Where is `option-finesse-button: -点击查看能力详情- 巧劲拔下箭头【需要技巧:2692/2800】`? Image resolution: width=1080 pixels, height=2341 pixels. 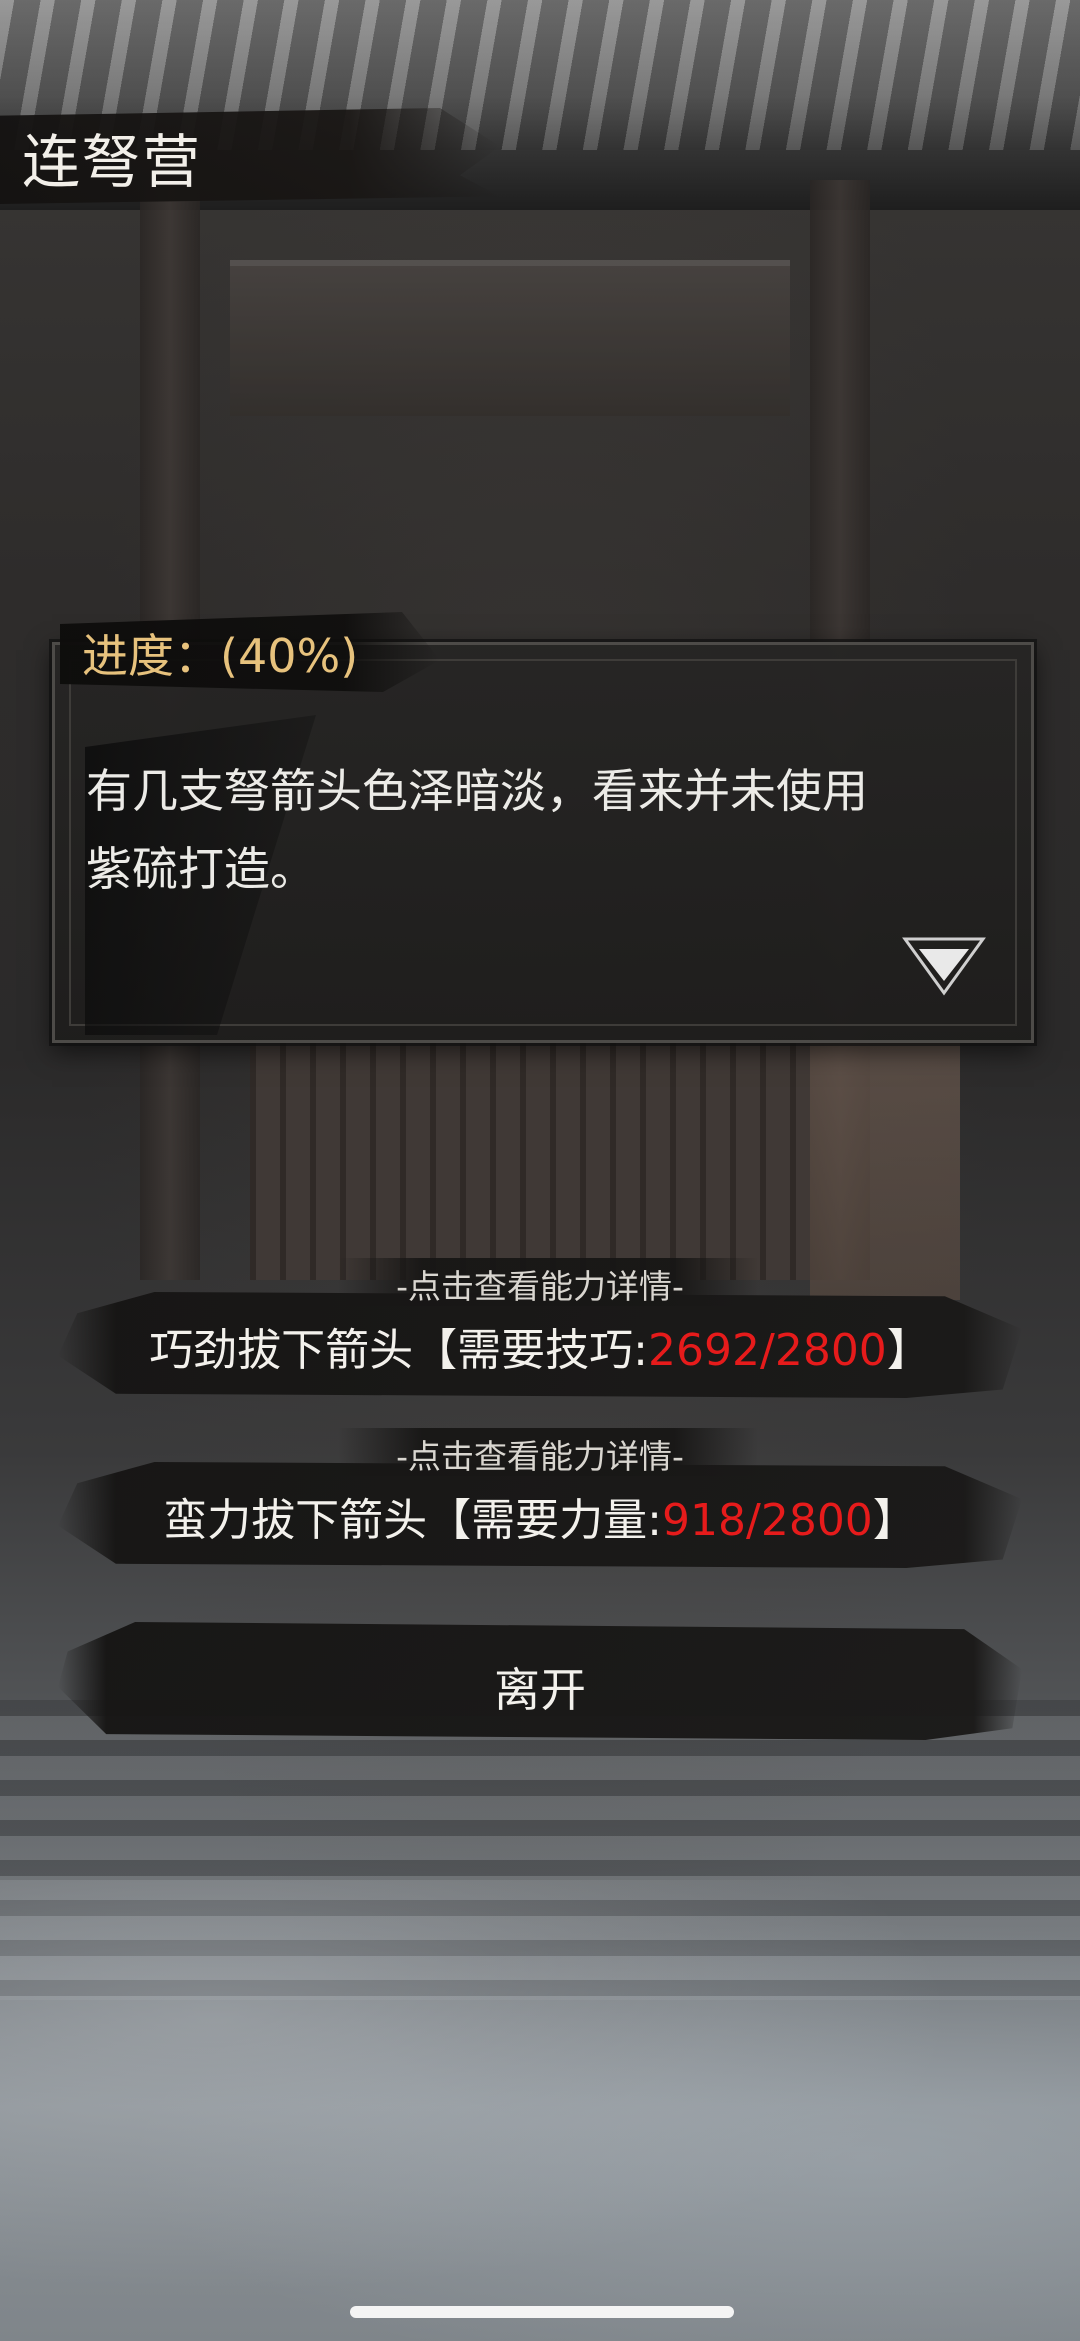
option-finesse-button: -点击查看能力详情- 巧劲拔下箭头【需要技巧:2692/2800】 is located at coordinates (540, 1328).